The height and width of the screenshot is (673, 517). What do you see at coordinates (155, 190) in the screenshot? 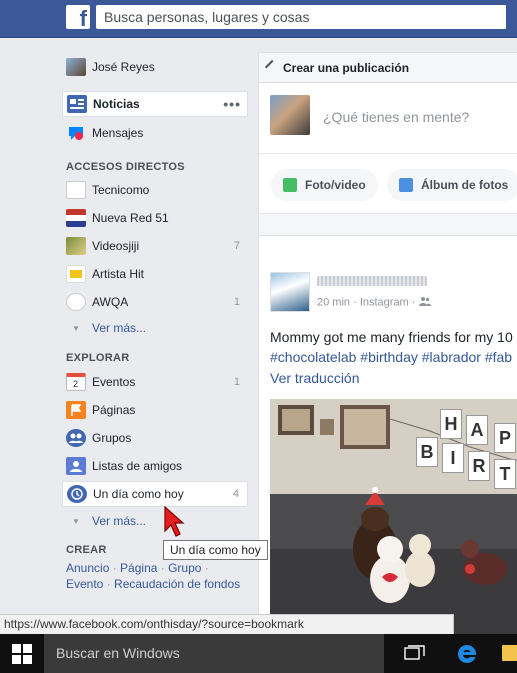
I see `sidebar-item-tecnicomo: Tecnicomo` at bounding box center [155, 190].